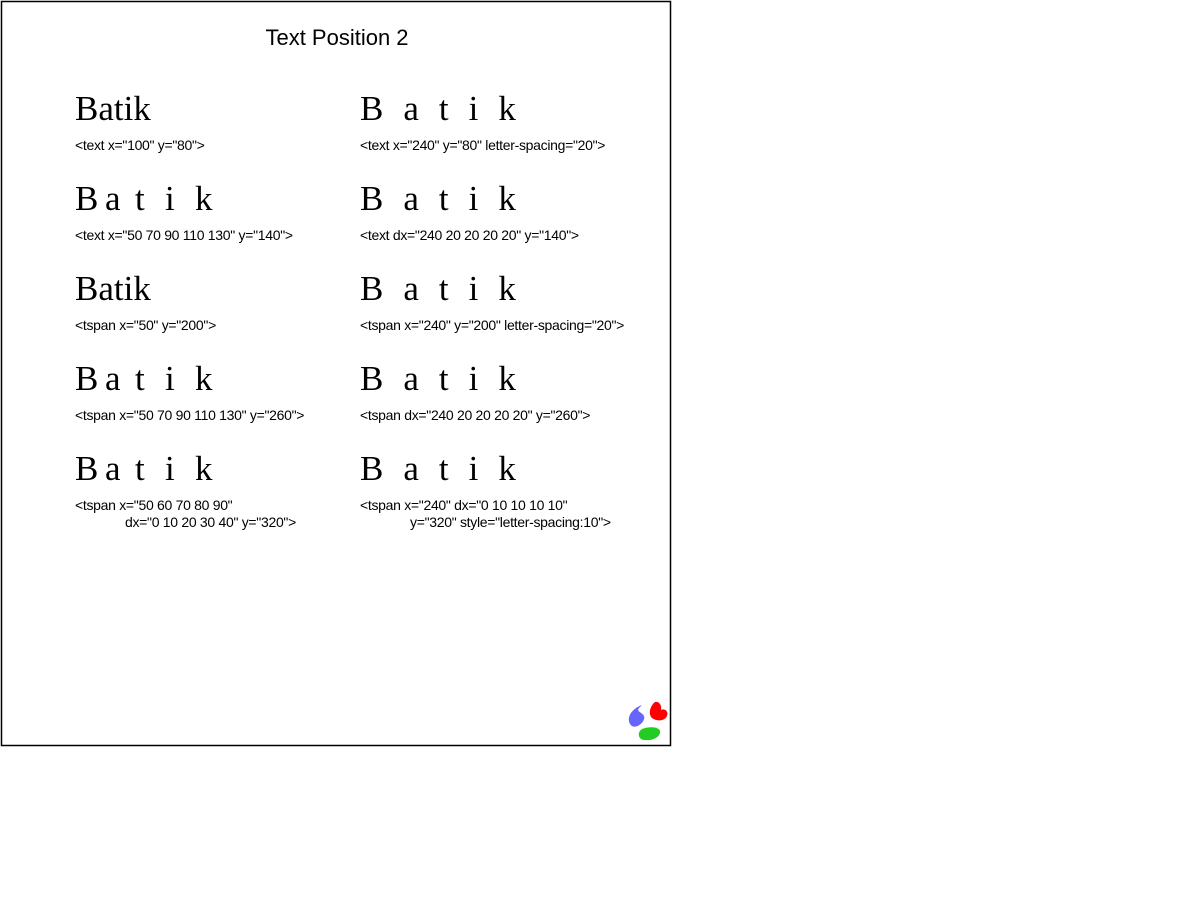 This screenshot has width=1200, height=900. I want to click on caption: <tspan x="50" y="200">, so click(145, 325).